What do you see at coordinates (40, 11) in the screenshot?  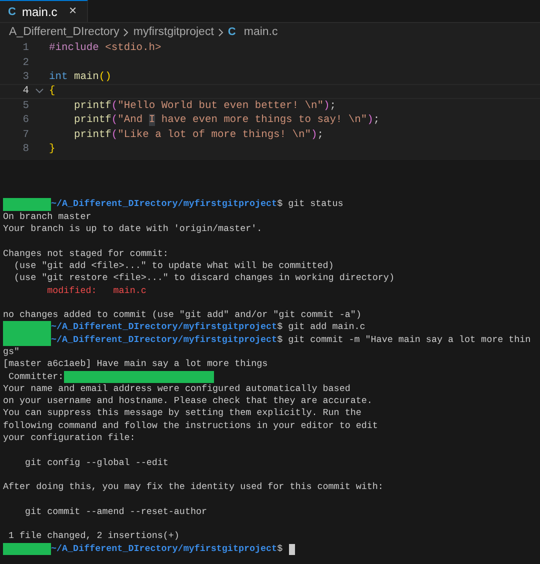 I see `tab-label: main.c` at bounding box center [40, 11].